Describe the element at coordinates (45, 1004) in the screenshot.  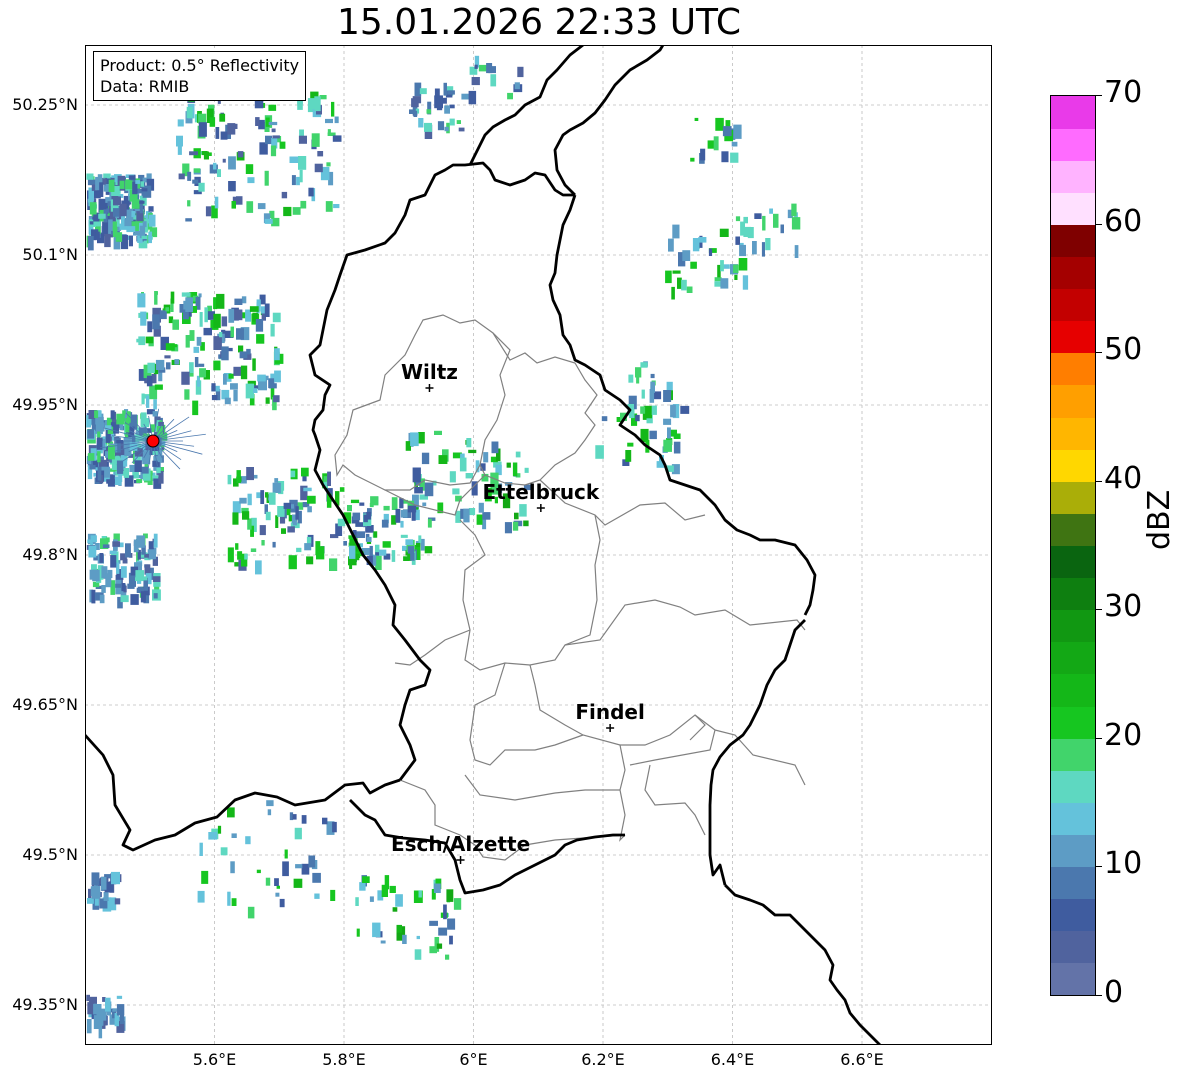
I see `lat-label: 49.35°N` at that location.